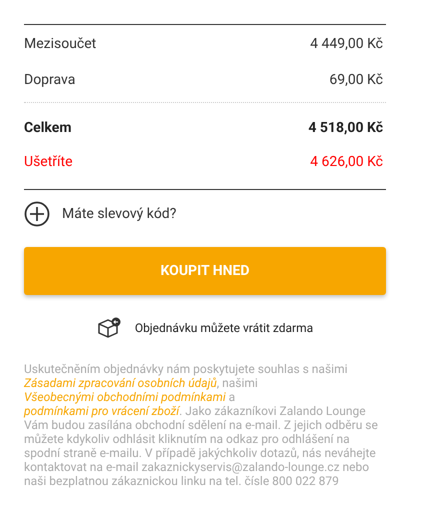 This screenshot has width=429, height=523. Describe the element at coordinates (108, 328) in the screenshot. I see `box-return-icon` at that location.